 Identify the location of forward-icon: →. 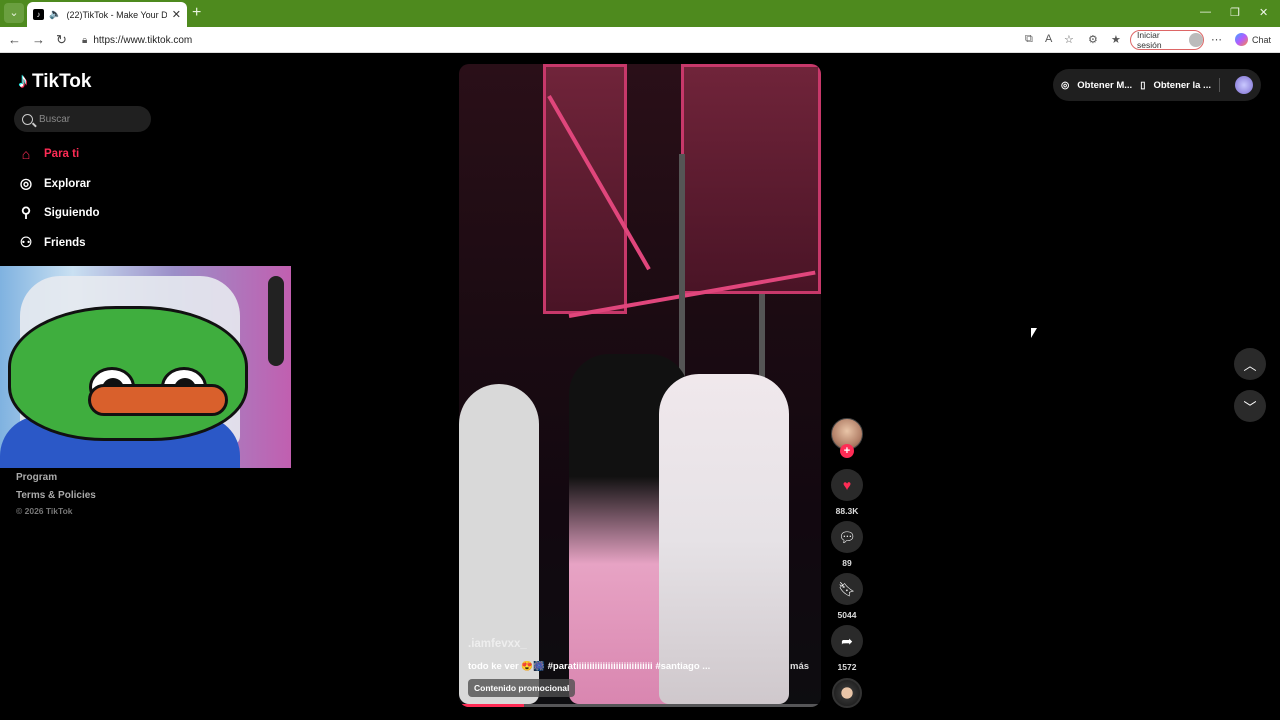
(38, 39).